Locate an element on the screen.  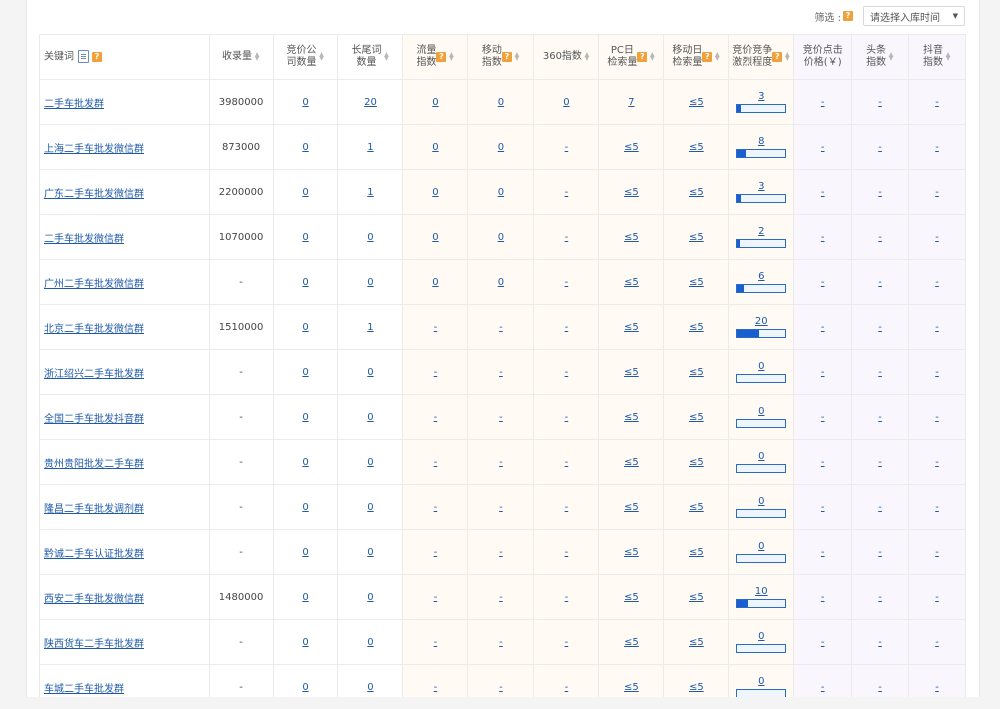
col-click: 竞价点击 价格(￥) is located at coordinates (823, 57).